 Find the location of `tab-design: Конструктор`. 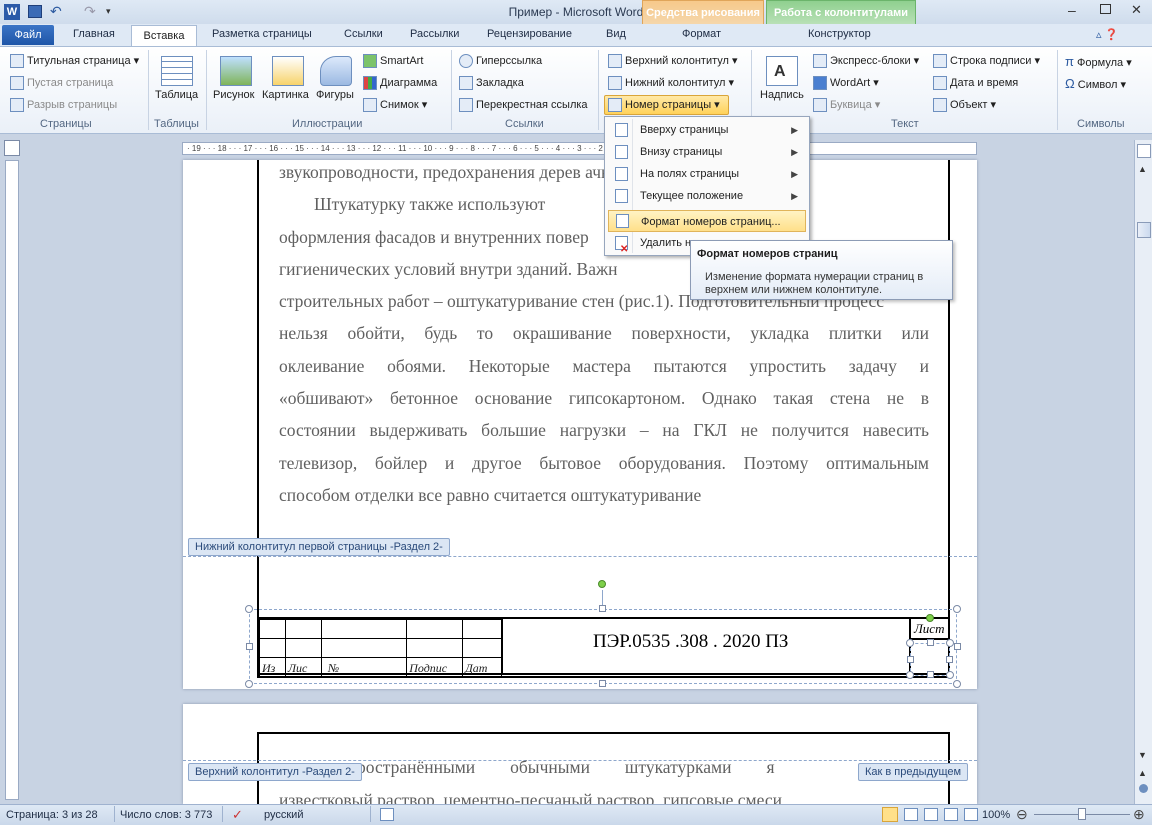

tab-design: Конструктор is located at coordinates (839, 34).